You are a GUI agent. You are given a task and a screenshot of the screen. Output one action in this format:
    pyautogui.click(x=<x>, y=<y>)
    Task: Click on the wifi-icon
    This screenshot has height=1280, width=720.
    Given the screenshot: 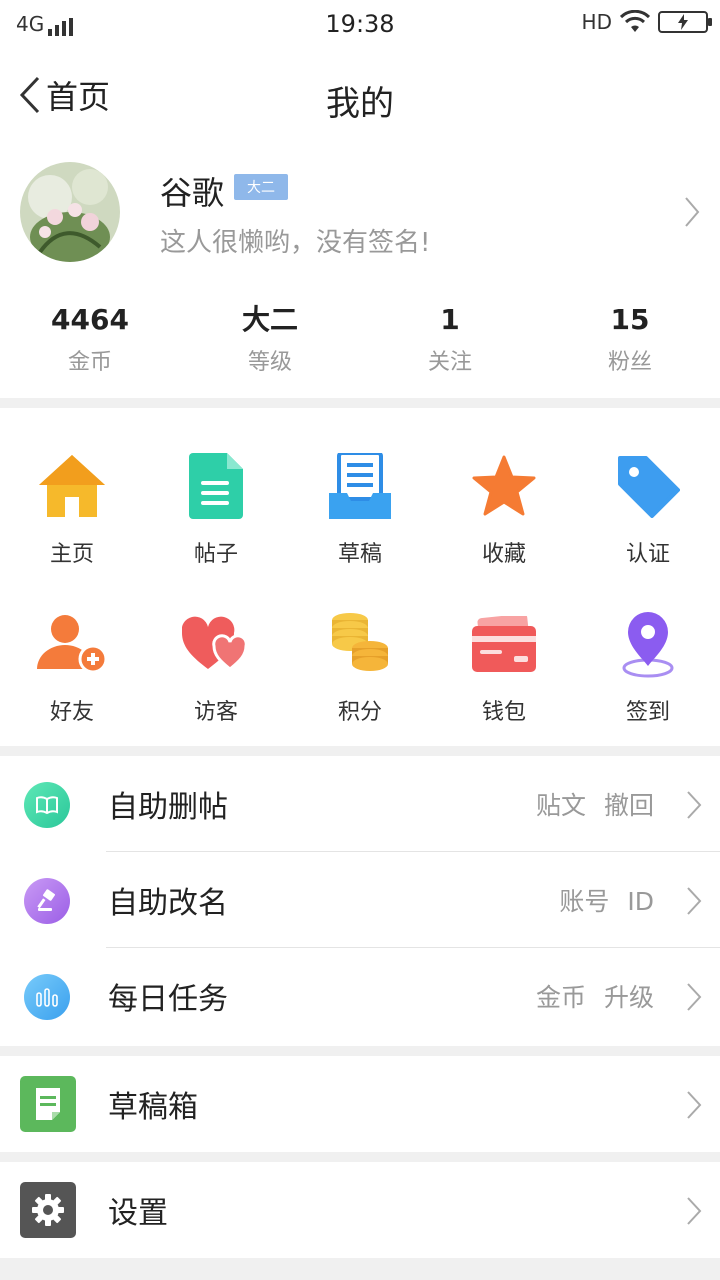 What is the action you would take?
    pyautogui.click(x=635, y=21)
    